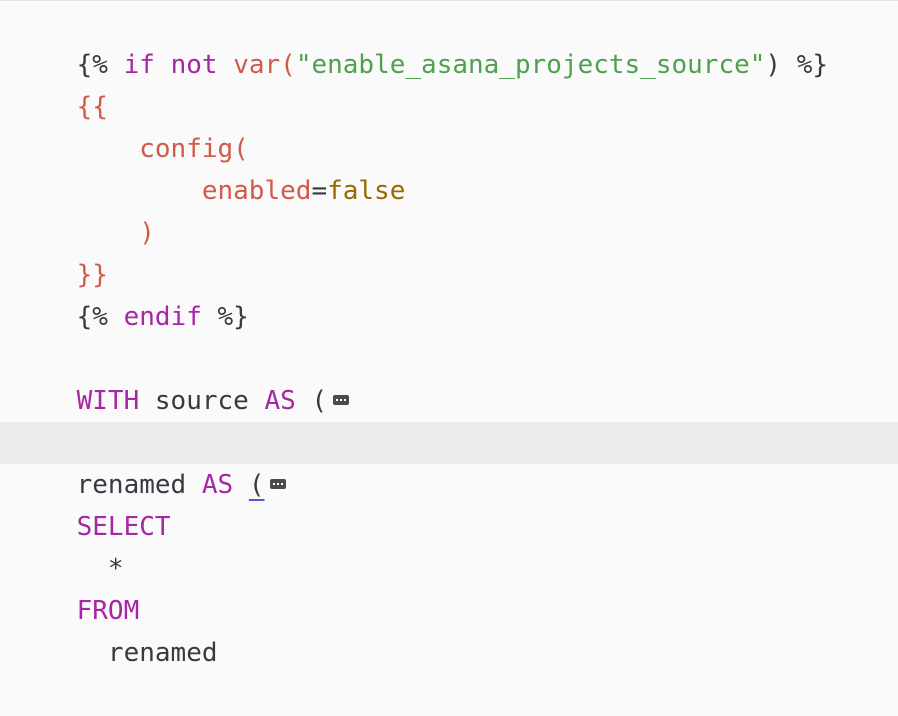  I want to click on code-line-3: config(, so click(449, 125).